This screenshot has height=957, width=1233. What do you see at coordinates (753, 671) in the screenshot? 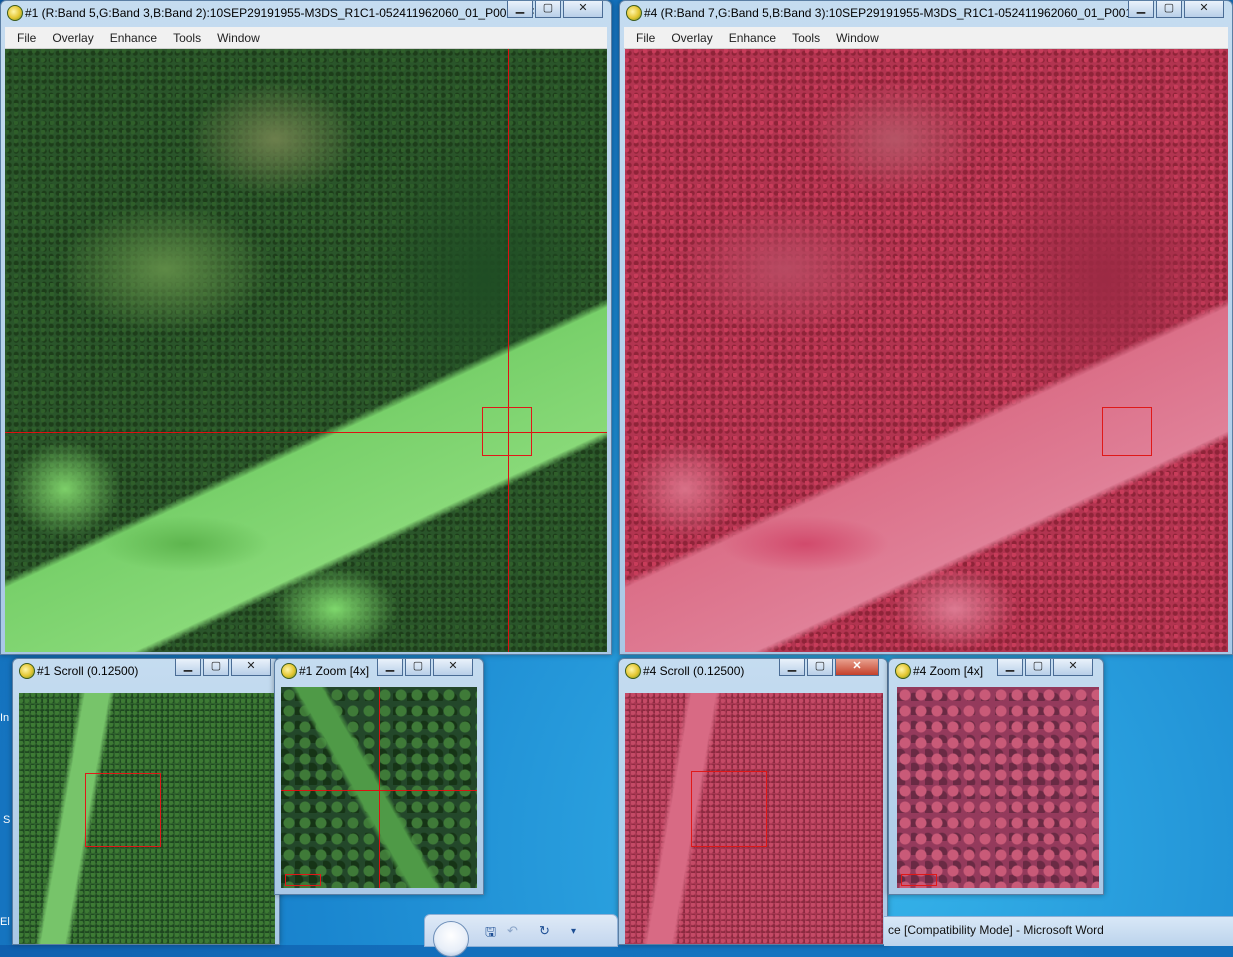
I see `title-bar: #4 Scroll (0.12500) ▁ ▢ ✕` at bounding box center [753, 671].